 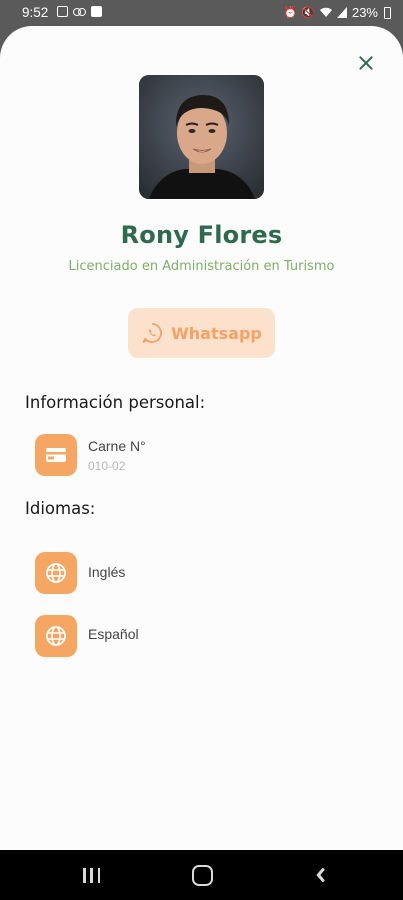 What do you see at coordinates (325, 12) in the screenshot?
I see `wifi-icon` at bounding box center [325, 12].